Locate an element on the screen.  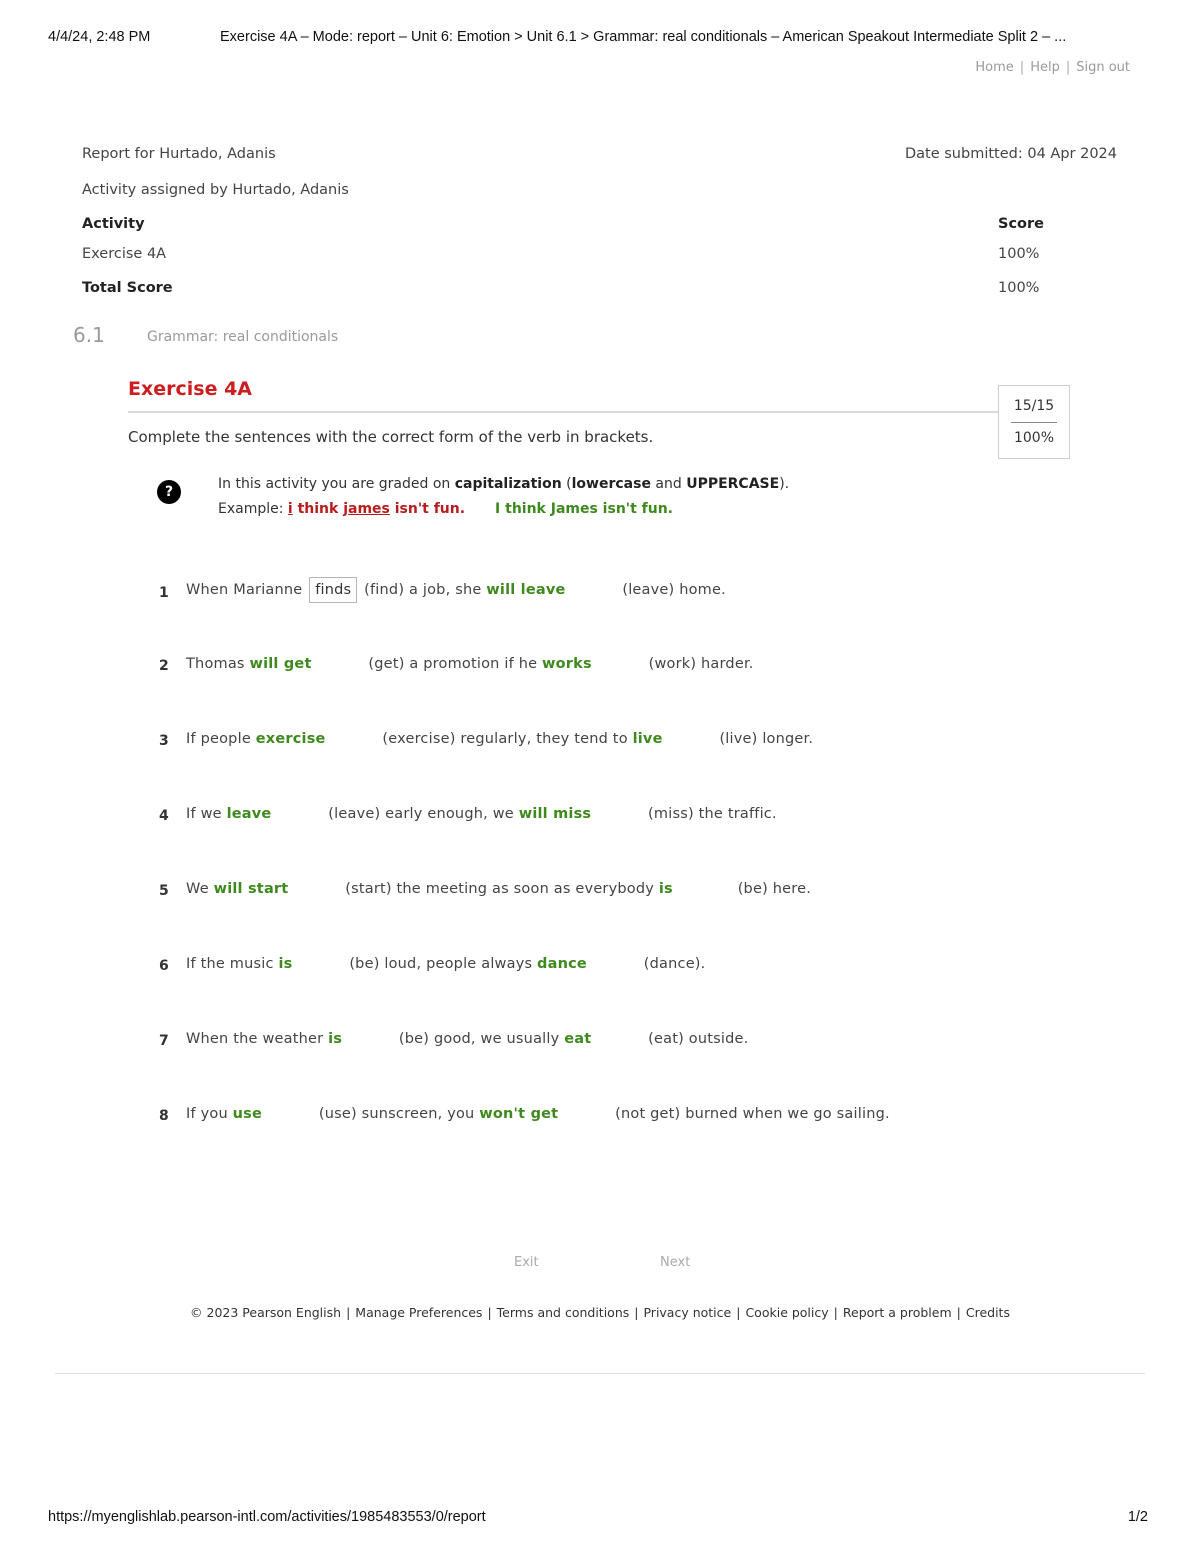
note-text: ( is located at coordinates (566, 484).